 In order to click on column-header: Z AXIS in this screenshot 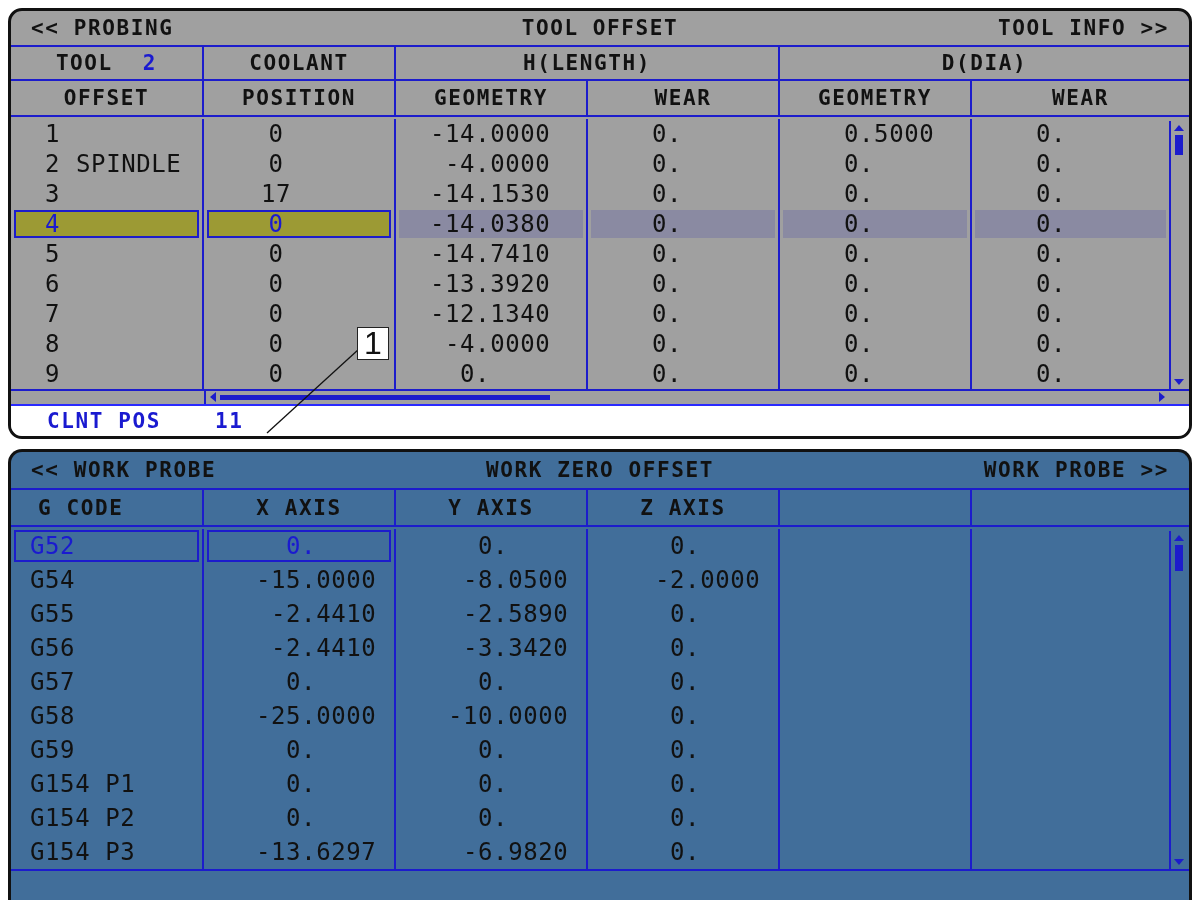, I will do `click(684, 508)`.